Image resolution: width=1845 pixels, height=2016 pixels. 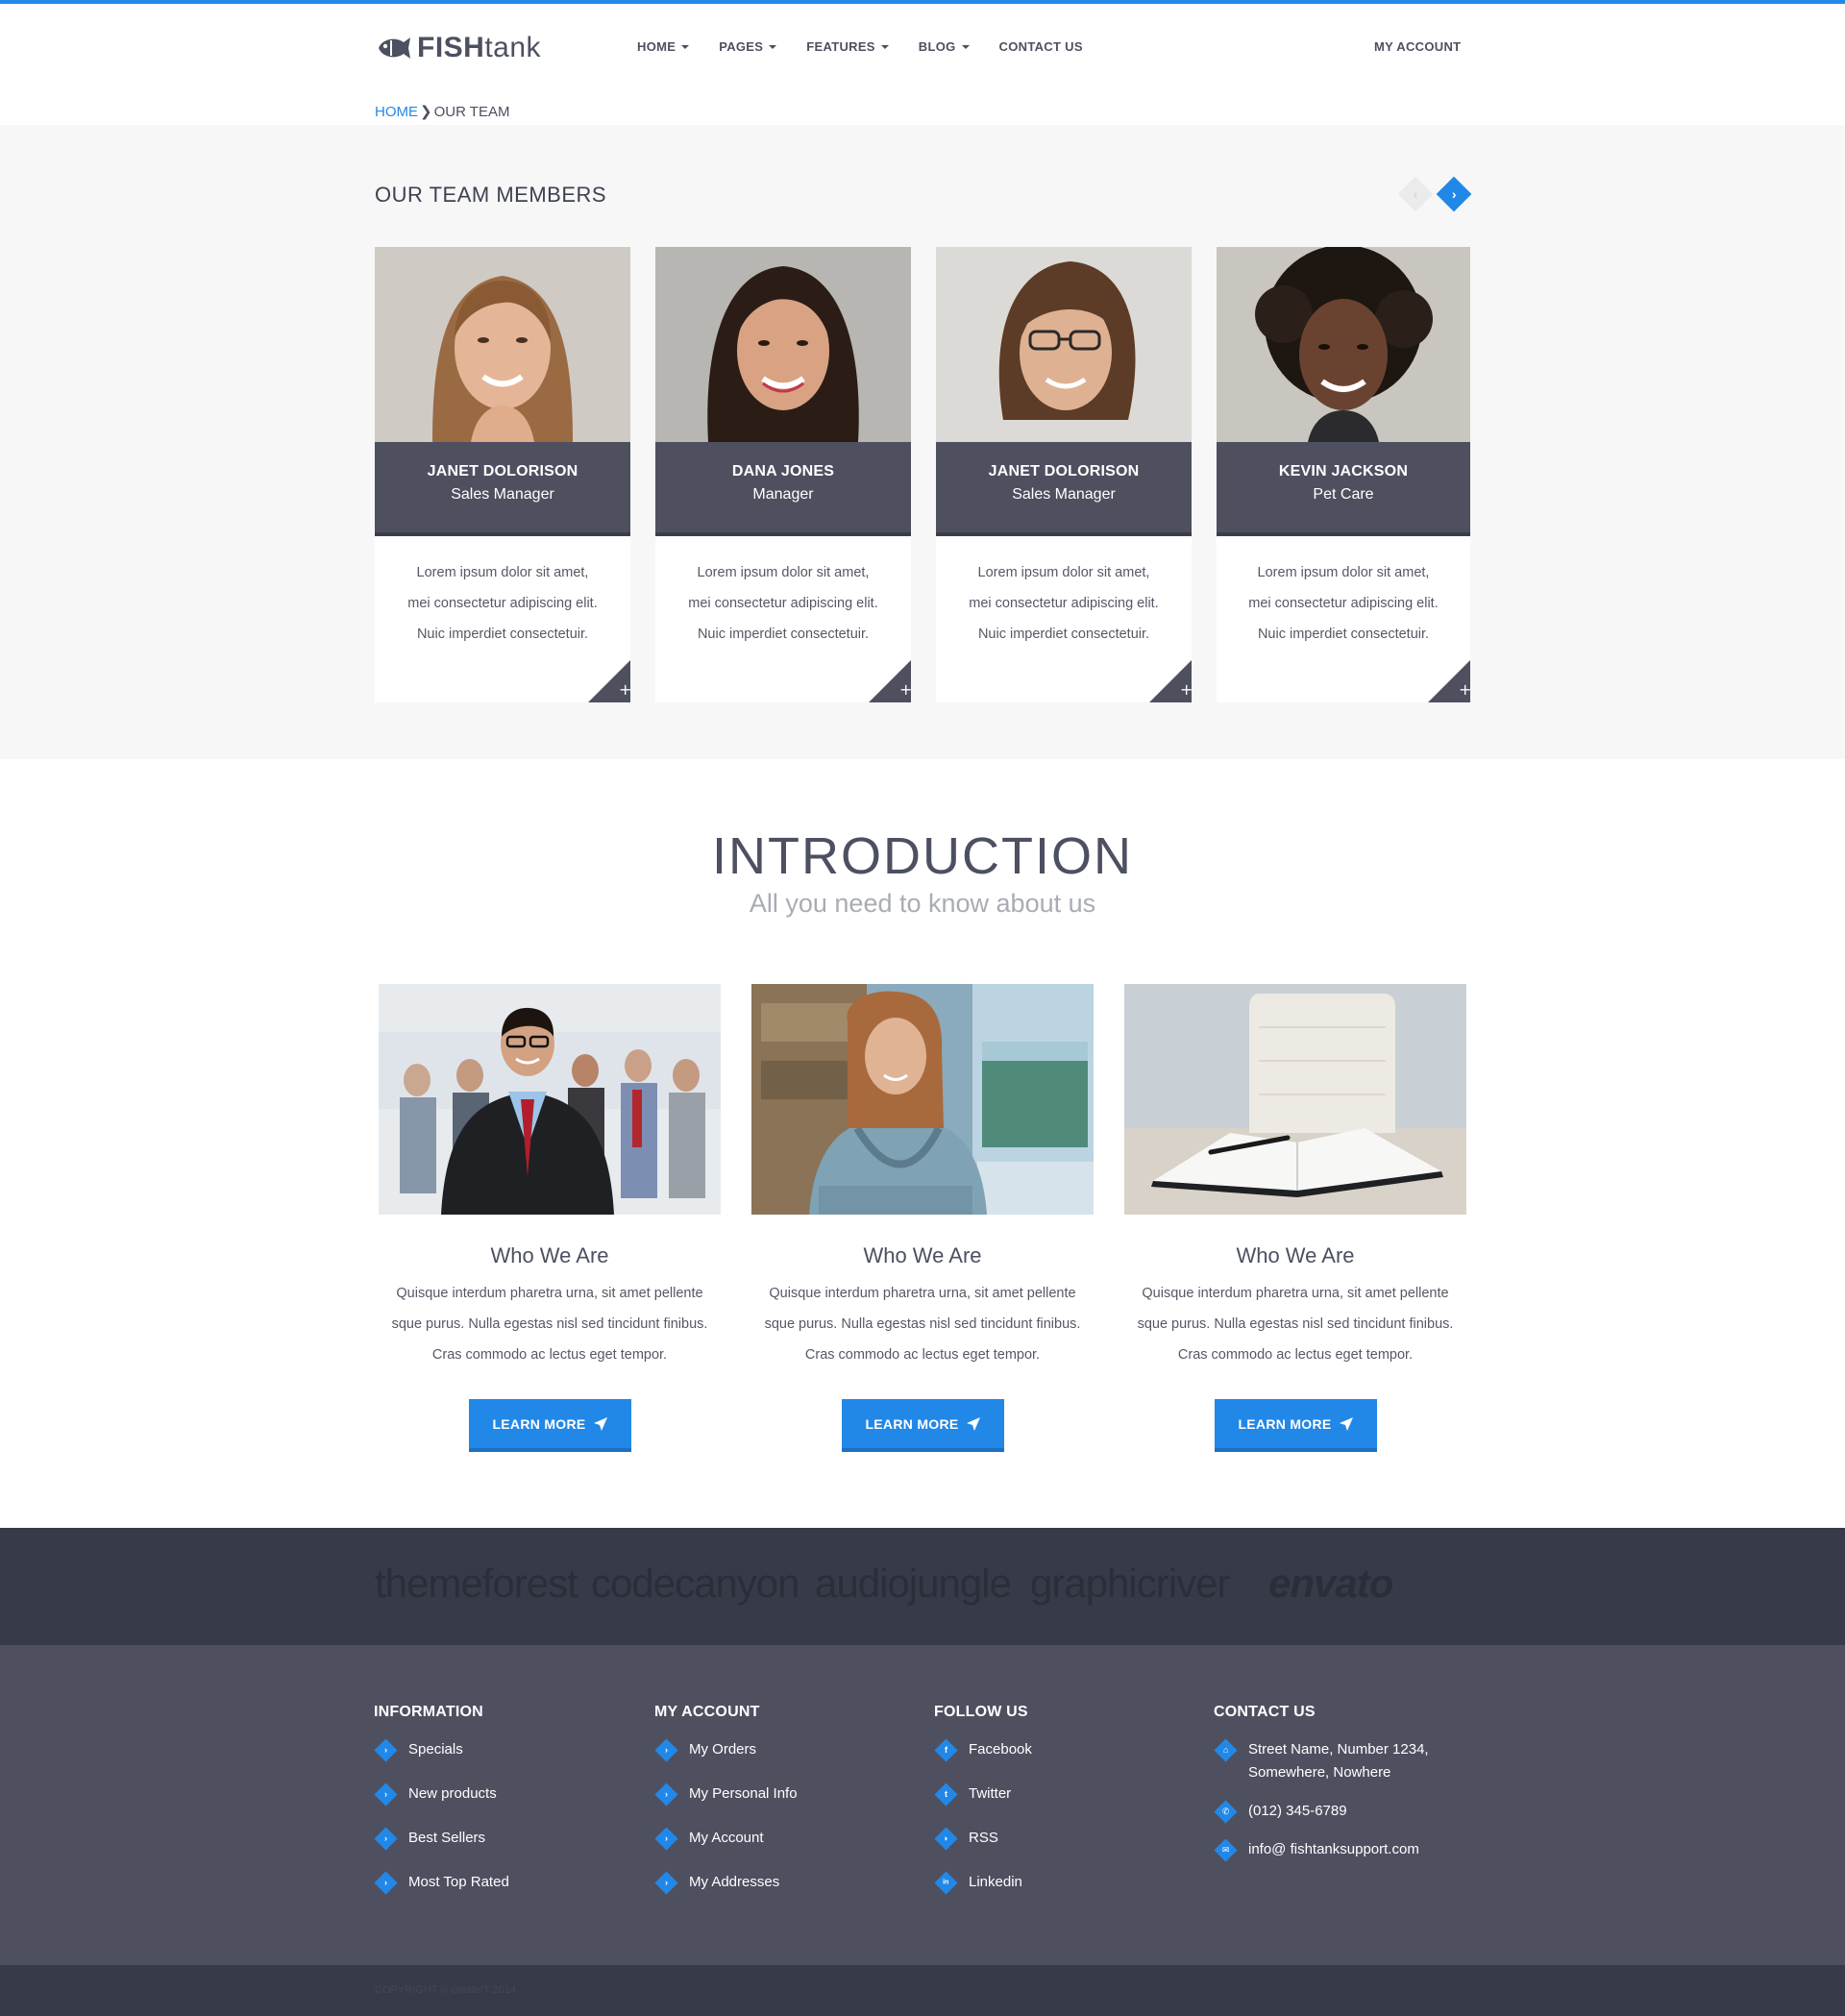 What do you see at coordinates (453, 1793) in the screenshot?
I see `footer-link-label: New products` at bounding box center [453, 1793].